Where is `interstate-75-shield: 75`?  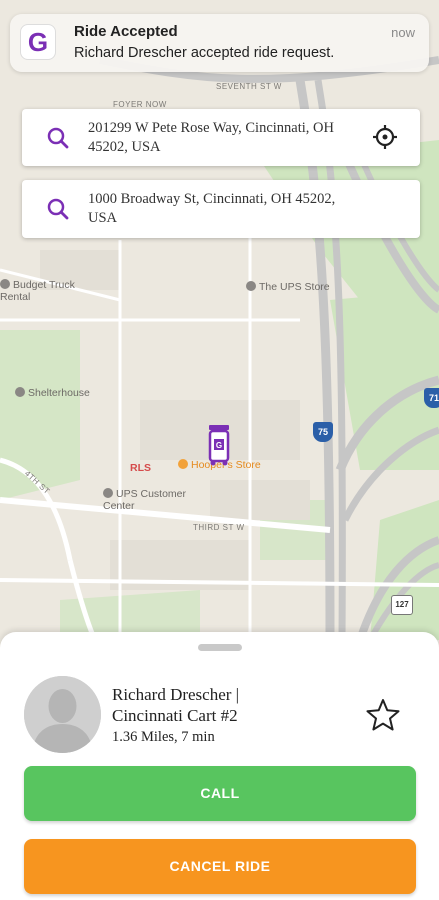
interstate-75-shield: 75 is located at coordinates (323, 432).